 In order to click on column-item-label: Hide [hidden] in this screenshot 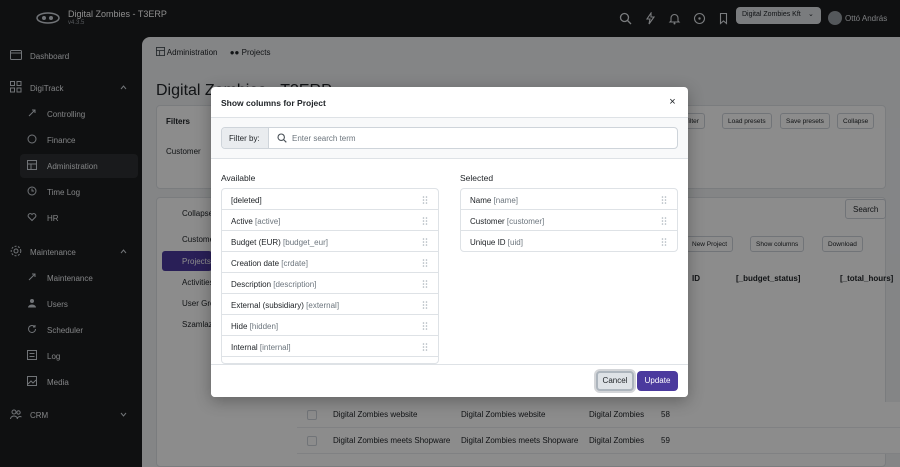, I will do `click(254, 326)`.